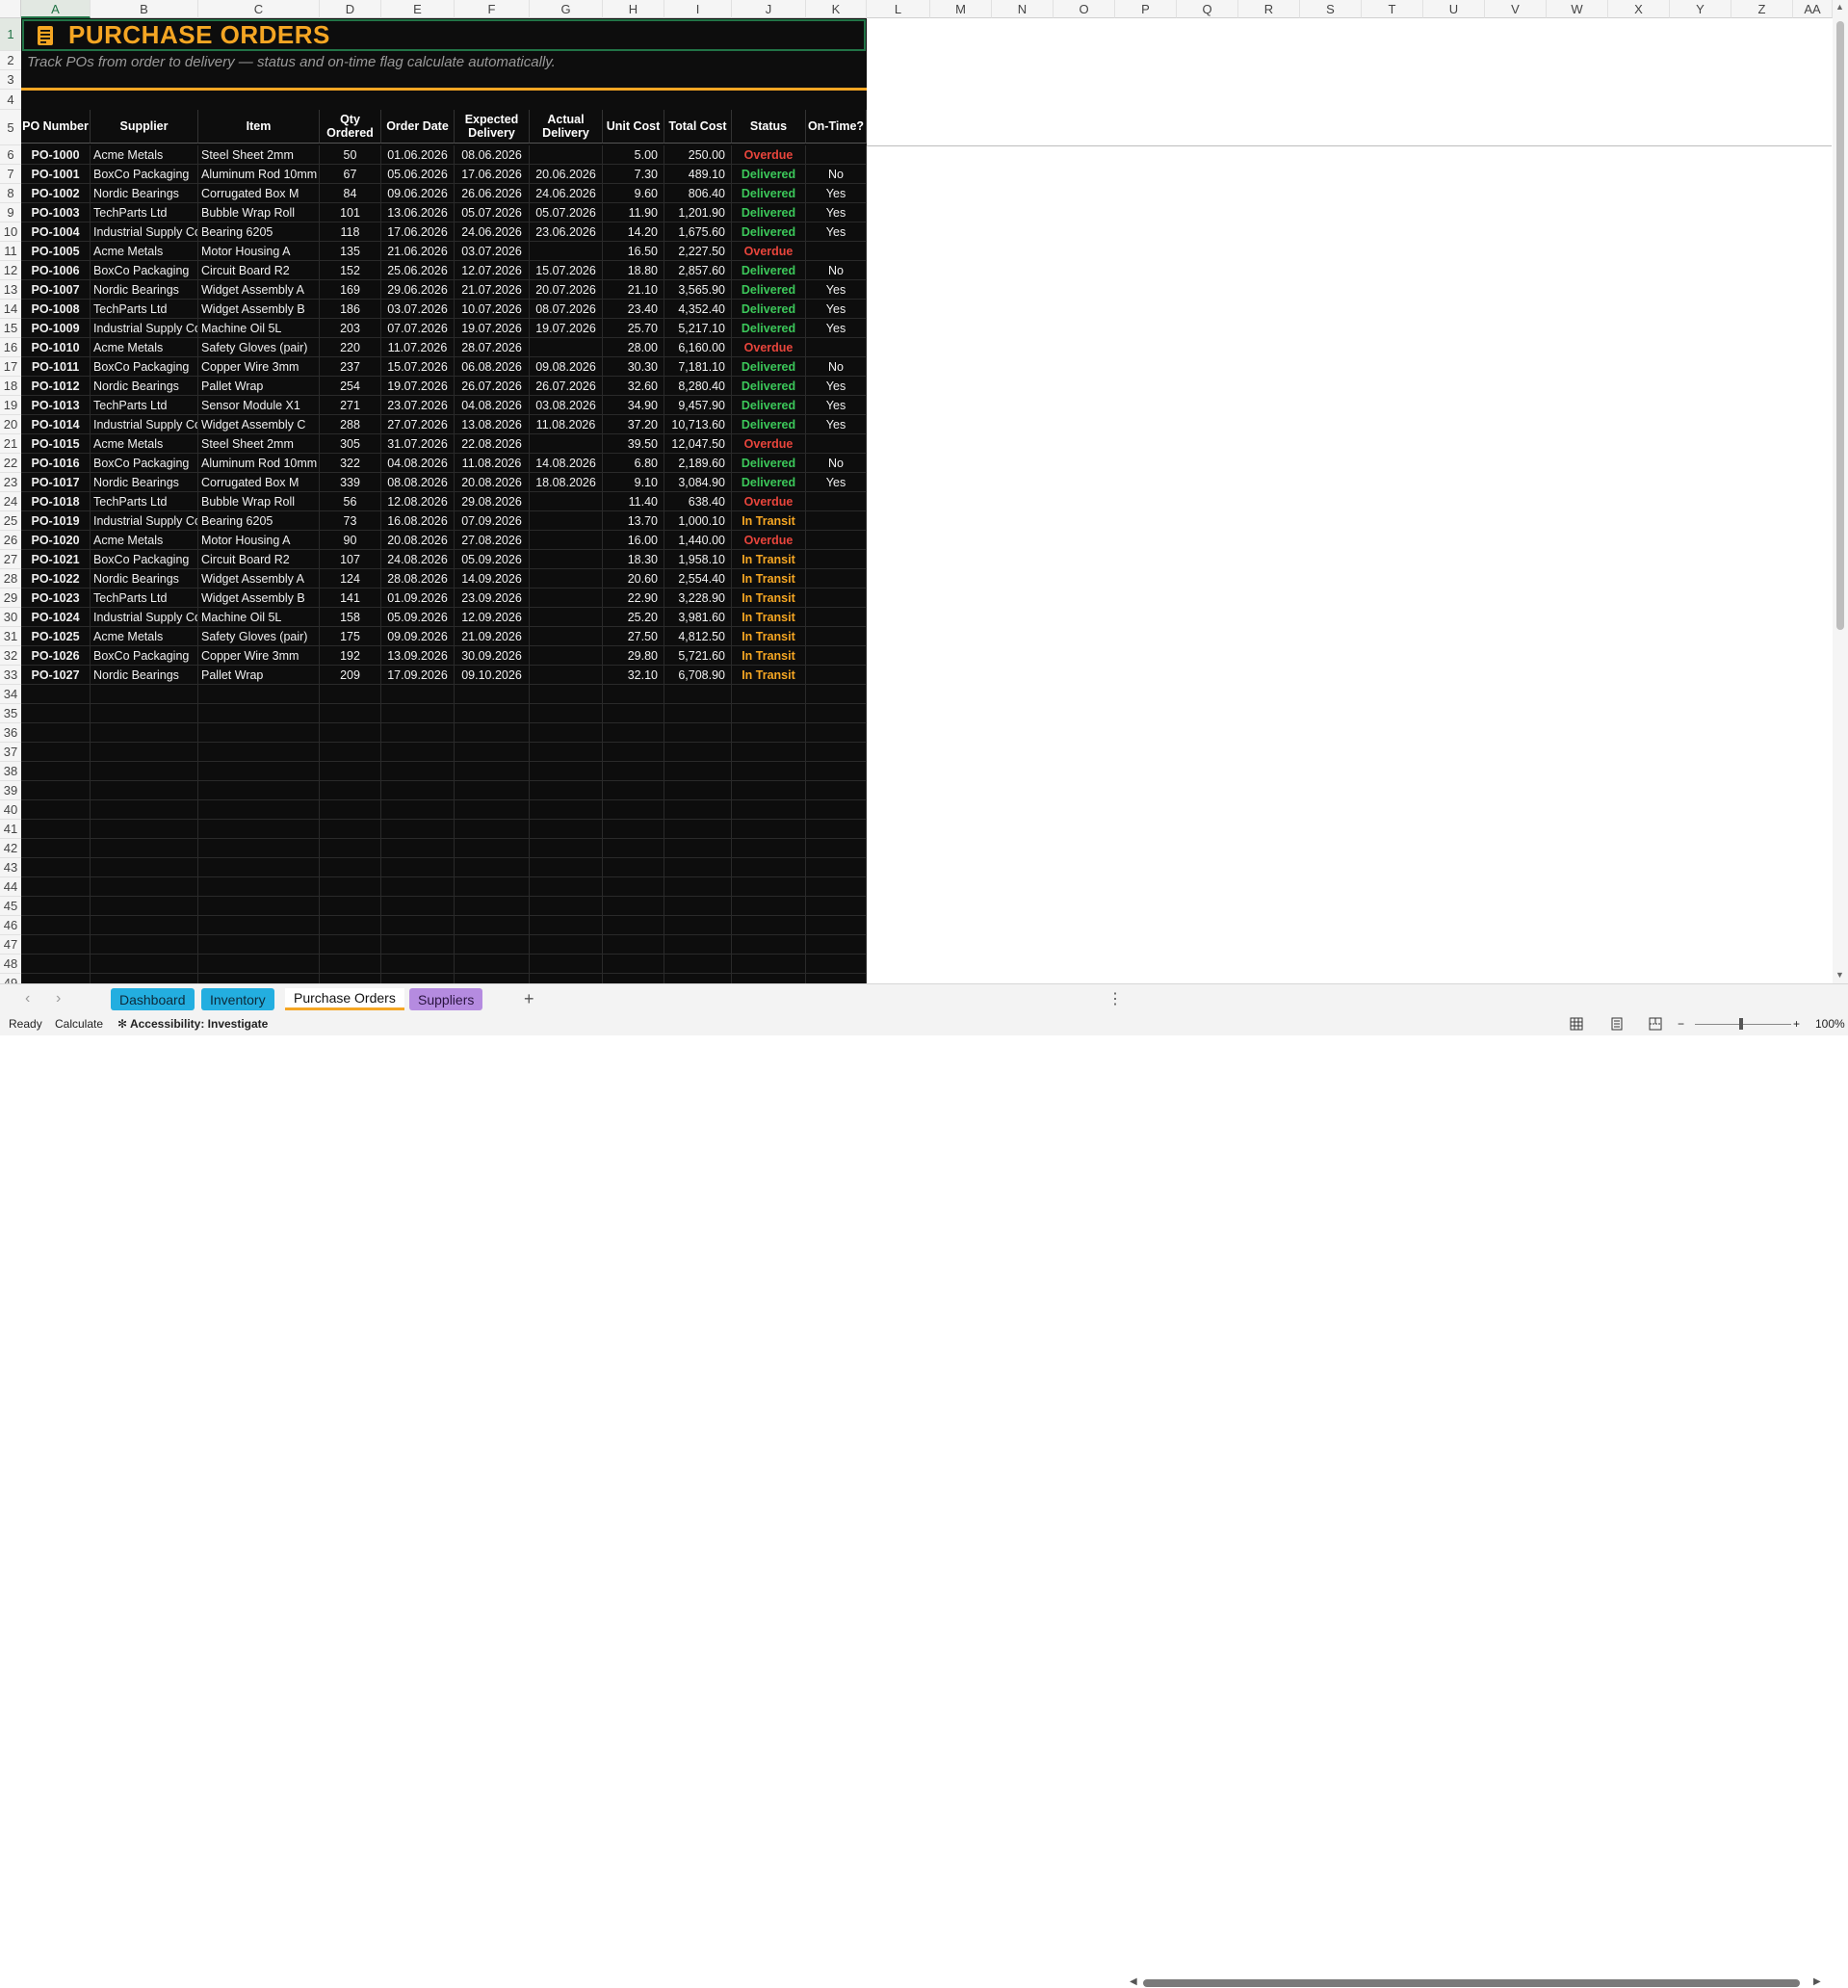 The height and width of the screenshot is (1988, 1848). I want to click on column-header-y: Y, so click(1701, 9).